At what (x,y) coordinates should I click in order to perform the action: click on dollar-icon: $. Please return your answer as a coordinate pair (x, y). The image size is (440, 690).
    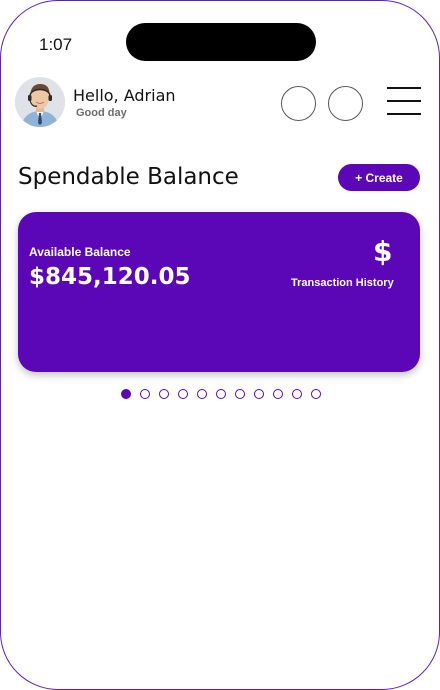
    Looking at the image, I should click on (383, 251).